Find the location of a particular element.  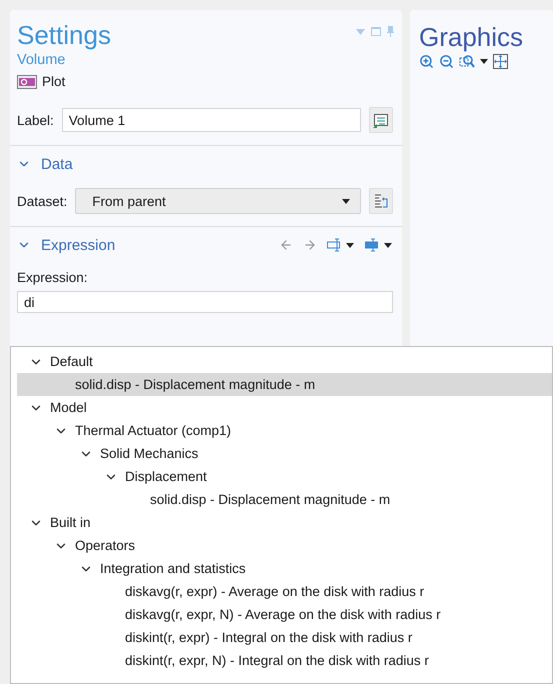

field-label: Label: is located at coordinates (35, 120).